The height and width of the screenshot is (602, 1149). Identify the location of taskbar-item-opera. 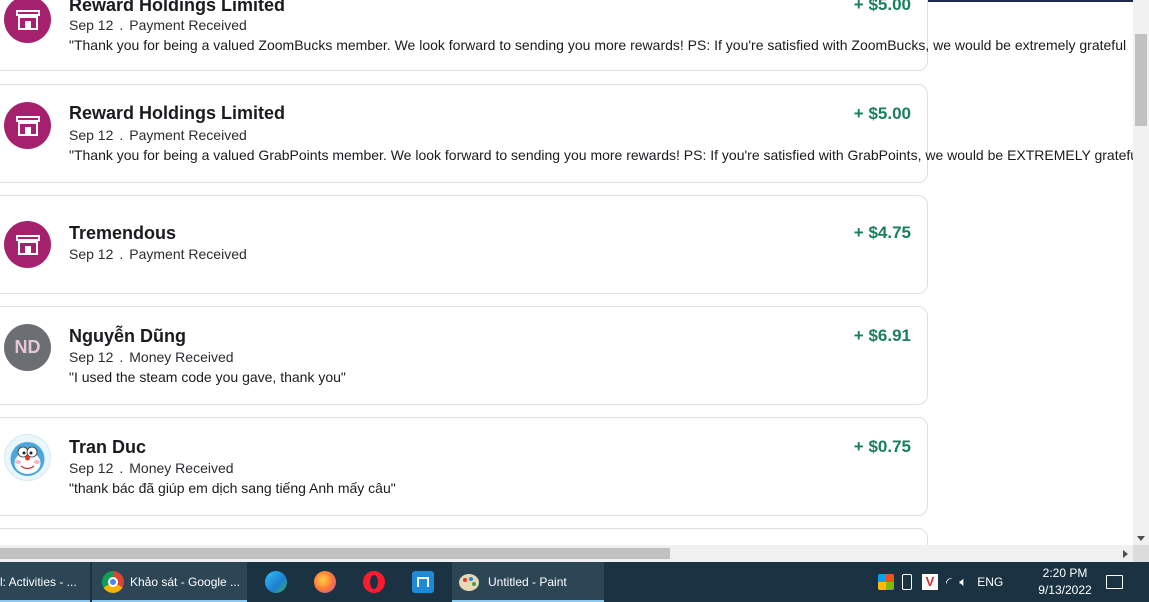
(374, 582).